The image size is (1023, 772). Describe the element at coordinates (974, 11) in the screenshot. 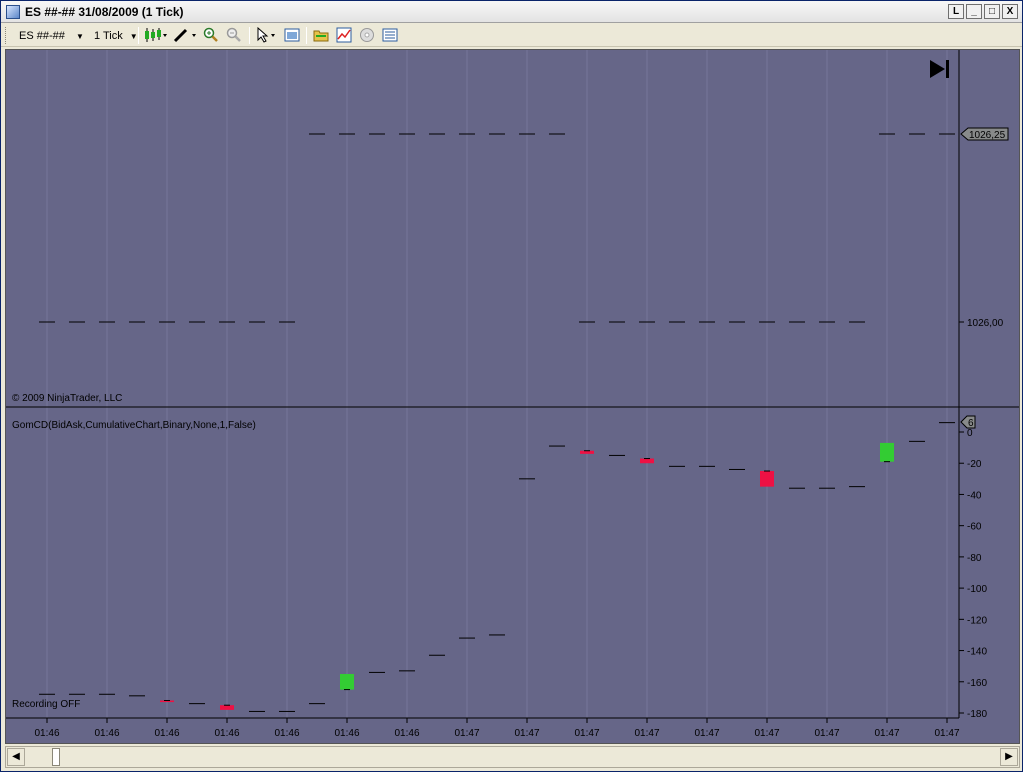

I see `minimize-button: _` at that location.